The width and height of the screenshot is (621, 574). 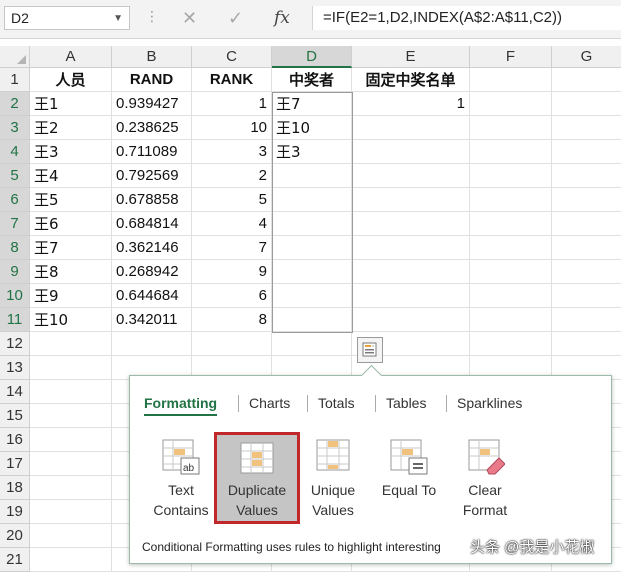 I want to click on column-header-a: A, so click(x=71, y=57).